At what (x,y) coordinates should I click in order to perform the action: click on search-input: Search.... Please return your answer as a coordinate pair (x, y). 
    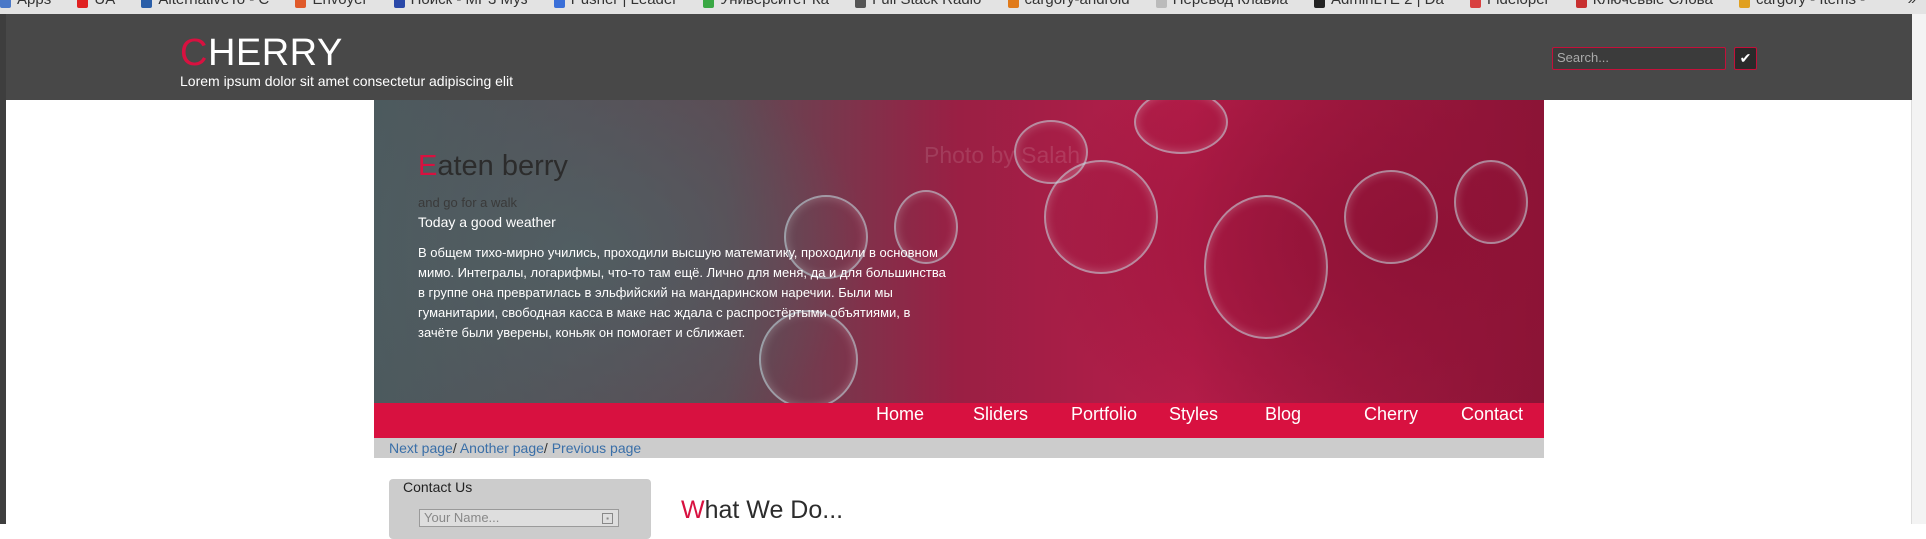
    Looking at the image, I should click on (1639, 58).